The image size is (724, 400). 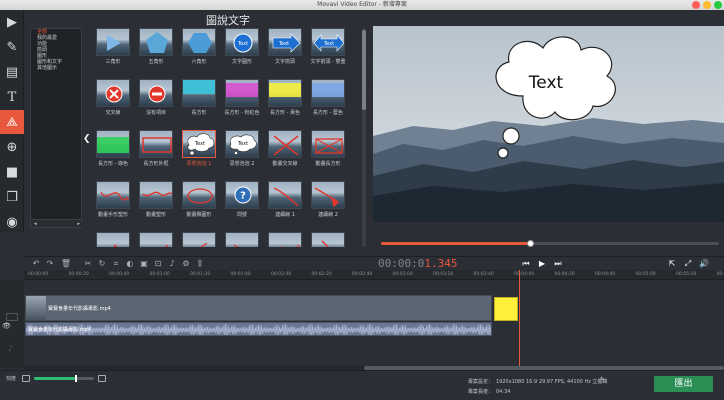 What do you see at coordinates (242, 201) in the screenshot?
I see `callout-tile-question: ? 問號` at bounding box center [242, 201].